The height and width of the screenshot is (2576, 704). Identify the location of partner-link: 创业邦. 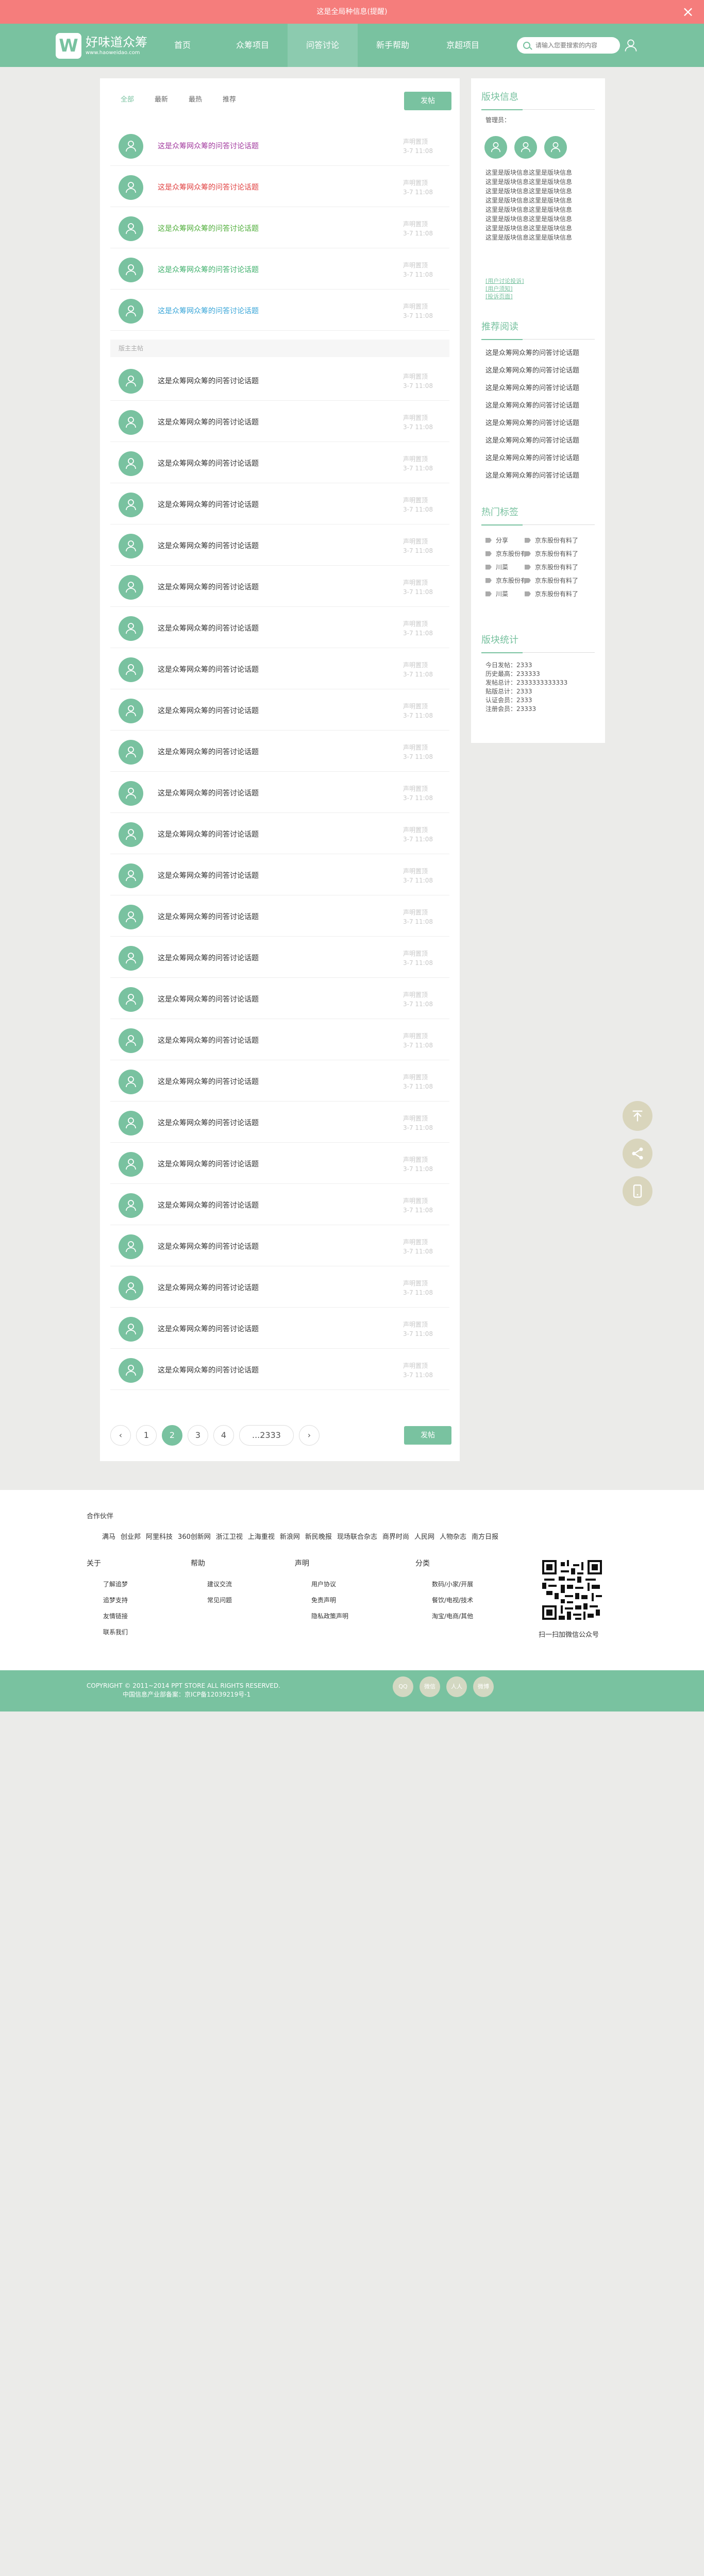
(131, 1536).